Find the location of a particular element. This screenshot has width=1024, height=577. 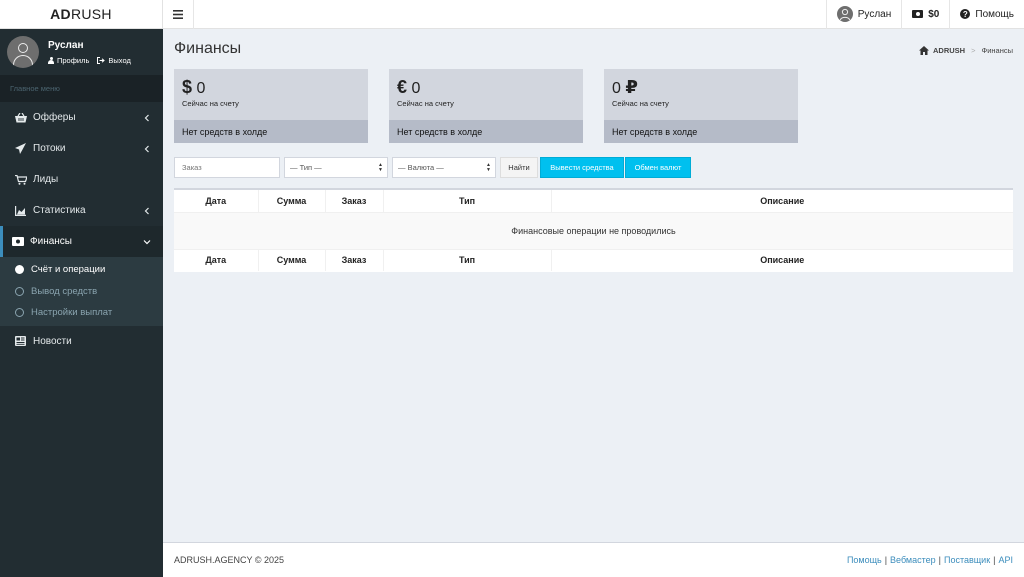

submenu-item-label: Вывод средств is located at coordinates (64, 291).